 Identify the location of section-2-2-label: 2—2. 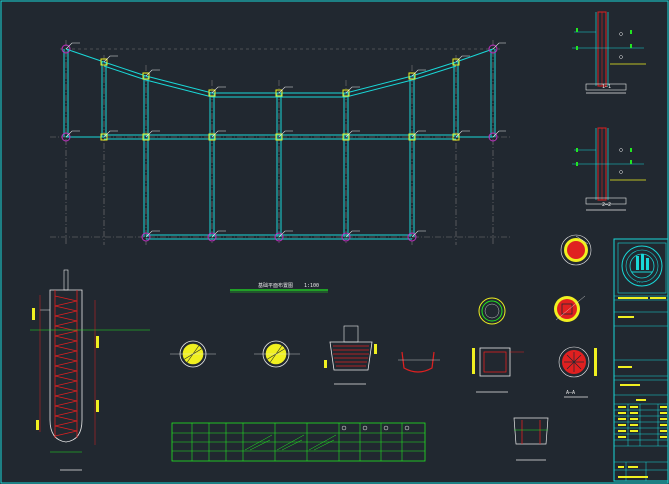
(606, 205).